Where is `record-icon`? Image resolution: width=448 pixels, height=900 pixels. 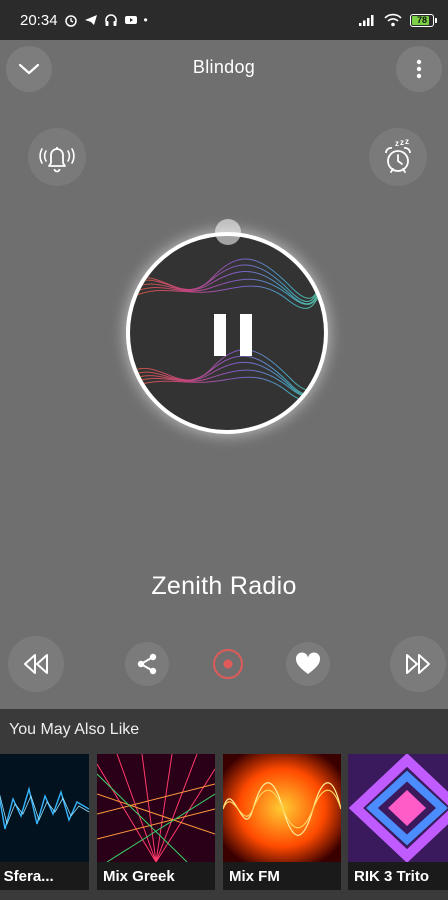 record-icon is located at coordinates (228, 664).